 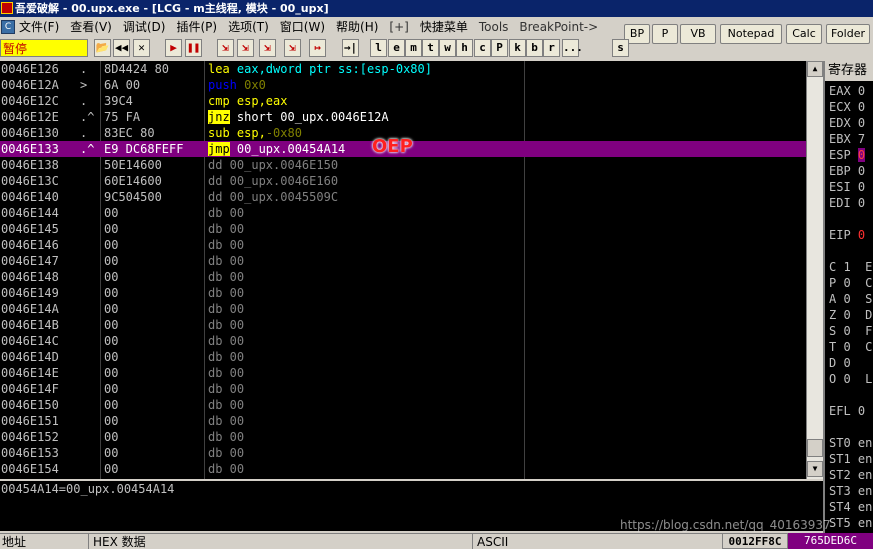 I want to click on trace-into-icon: ⇲, so click(x=267, y=48).